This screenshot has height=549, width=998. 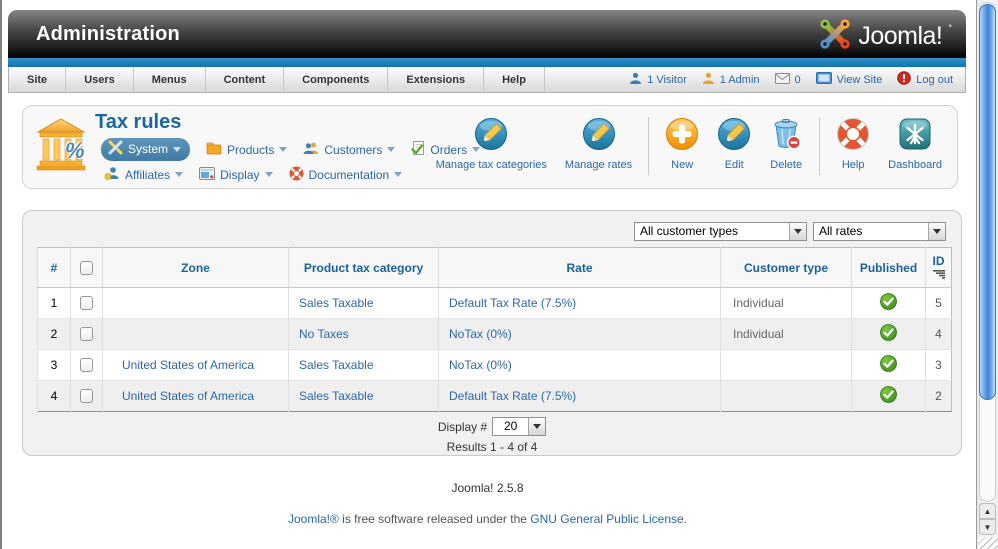 What do you see at coordinates (720, 231) in the screenshot?
I see `customer-type-filter: All customer types` at bounding box center [720, 231].